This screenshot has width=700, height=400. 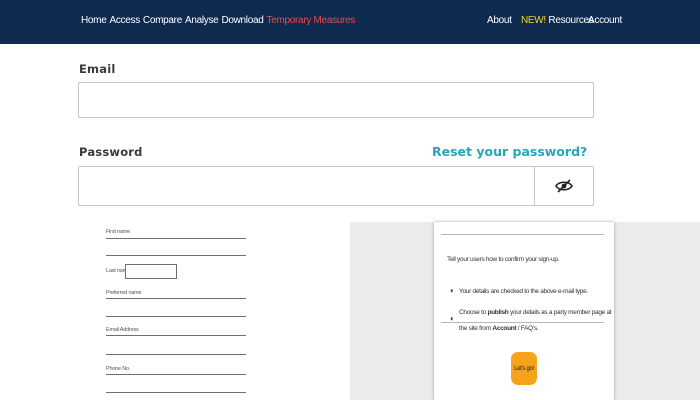 What do you see at coordinates (176, 255) in the screenshot?
I see `first-name-underline` at bounding box center [176, 255].